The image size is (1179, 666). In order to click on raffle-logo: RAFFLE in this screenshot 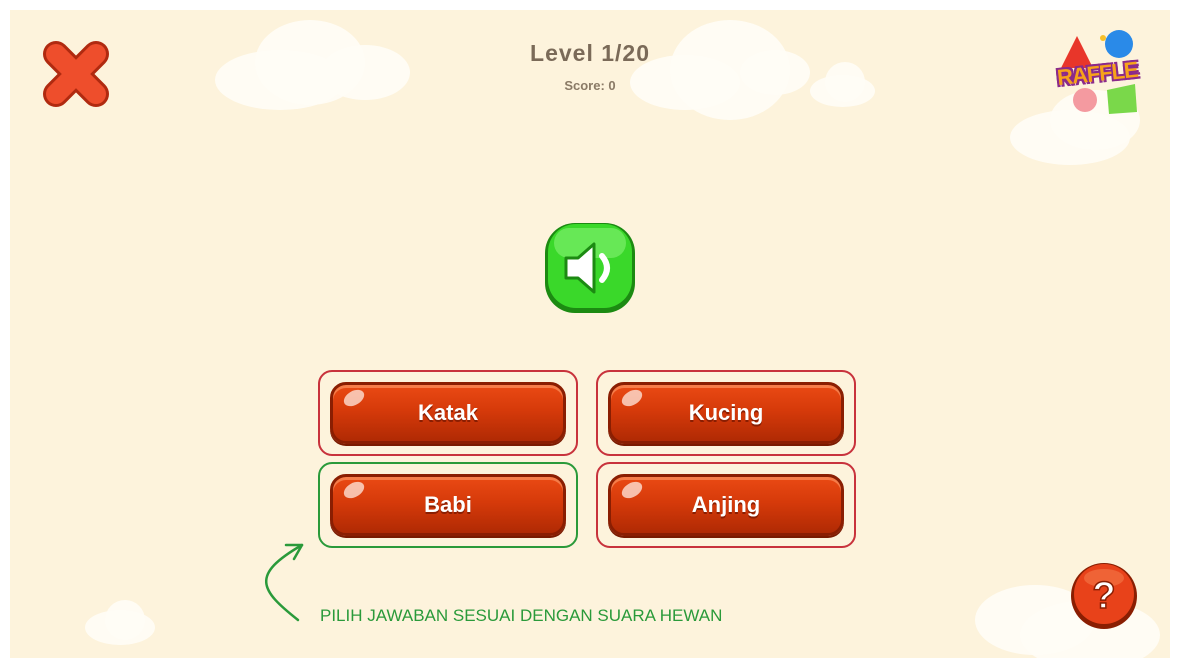, I will do `click(1105, 77)`.